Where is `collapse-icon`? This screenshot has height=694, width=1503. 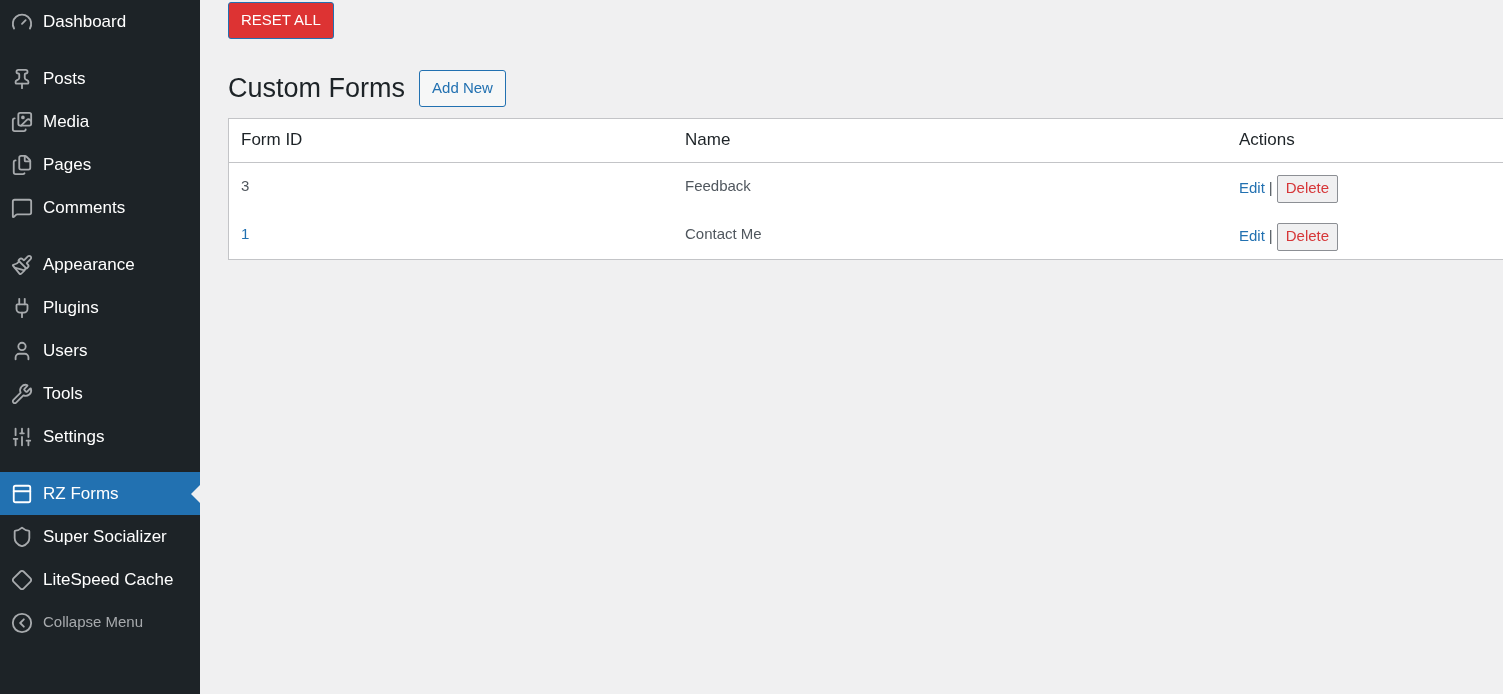
collapse-icon is located at coordinates (22, 622).